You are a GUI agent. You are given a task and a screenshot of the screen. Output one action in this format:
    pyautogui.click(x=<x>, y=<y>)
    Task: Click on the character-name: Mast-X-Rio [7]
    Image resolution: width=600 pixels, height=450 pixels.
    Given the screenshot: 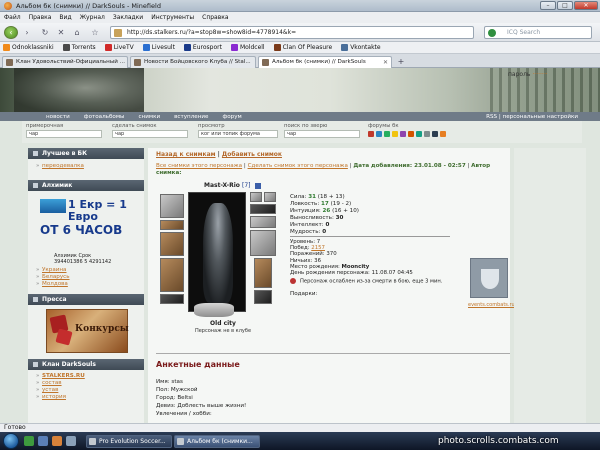 What is the action you would take?
    pyautogui.click(x=232, y=185)
    